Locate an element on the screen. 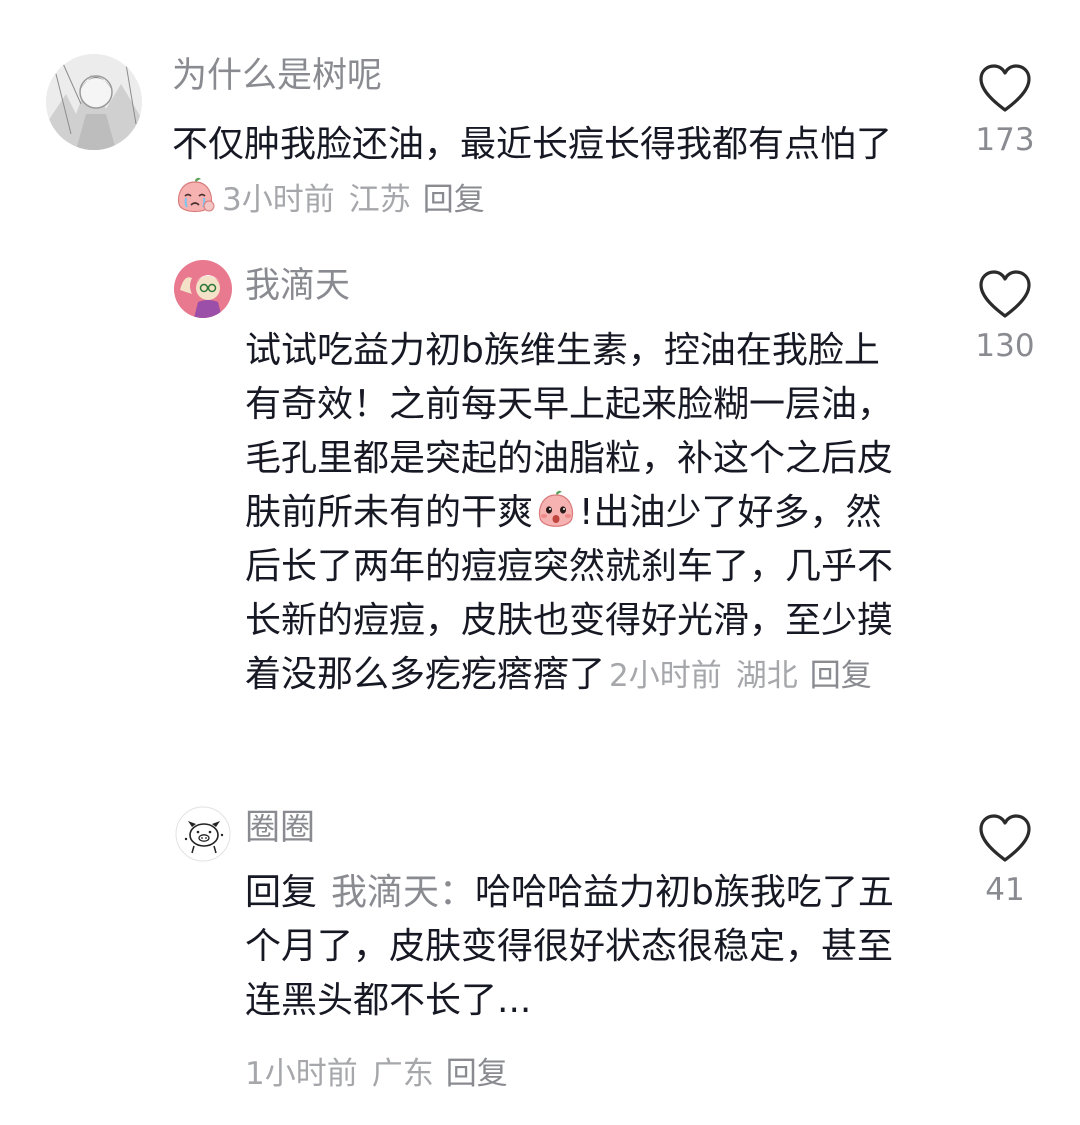  comment-time: 1小时前 is located at coordinates (301, 1074).